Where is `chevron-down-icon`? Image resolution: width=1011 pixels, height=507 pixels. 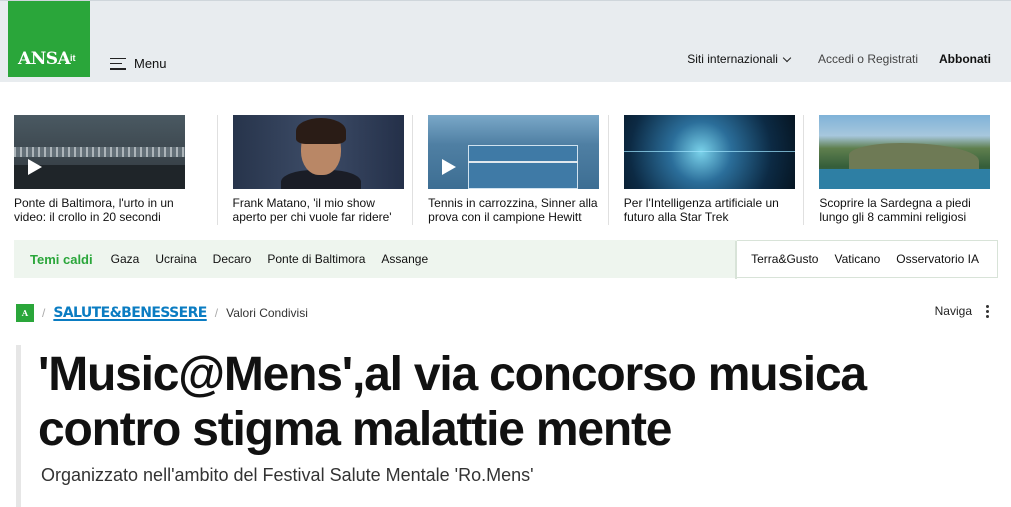 chevron-down-icon is located at coordinates (787, 57).